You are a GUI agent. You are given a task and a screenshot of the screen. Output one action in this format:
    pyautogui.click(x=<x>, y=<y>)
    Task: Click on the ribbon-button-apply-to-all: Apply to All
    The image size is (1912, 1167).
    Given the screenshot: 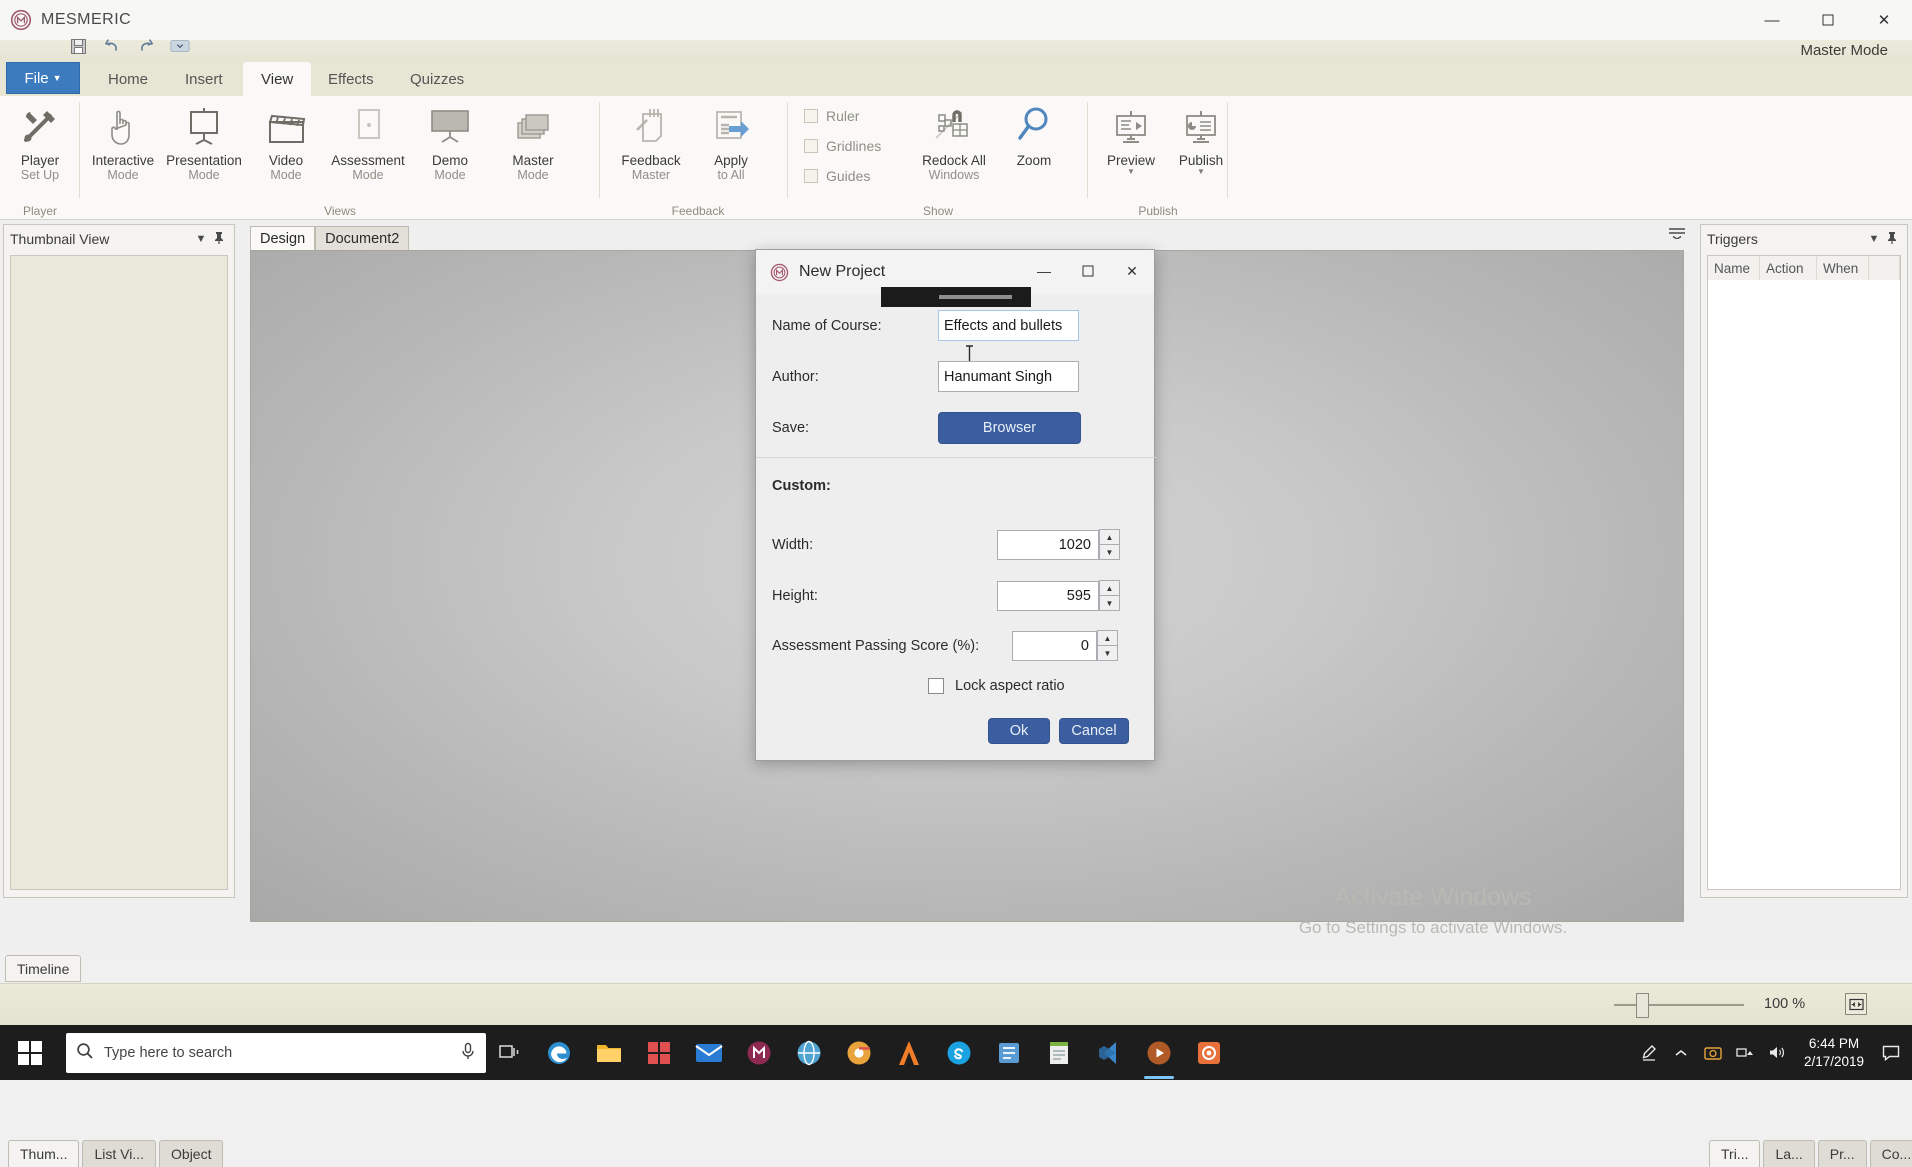 What is the action you would take?
    pyautogui.click(x=731, y=142)
    